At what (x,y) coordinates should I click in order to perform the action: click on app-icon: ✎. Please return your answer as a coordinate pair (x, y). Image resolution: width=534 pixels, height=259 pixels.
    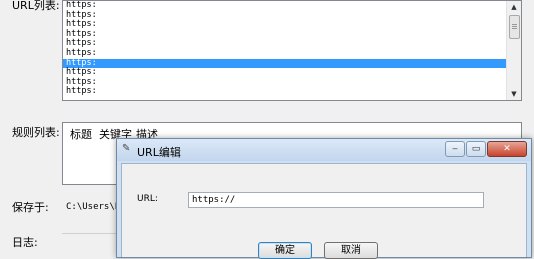
    Looking at the image, I should click on (126, 148).